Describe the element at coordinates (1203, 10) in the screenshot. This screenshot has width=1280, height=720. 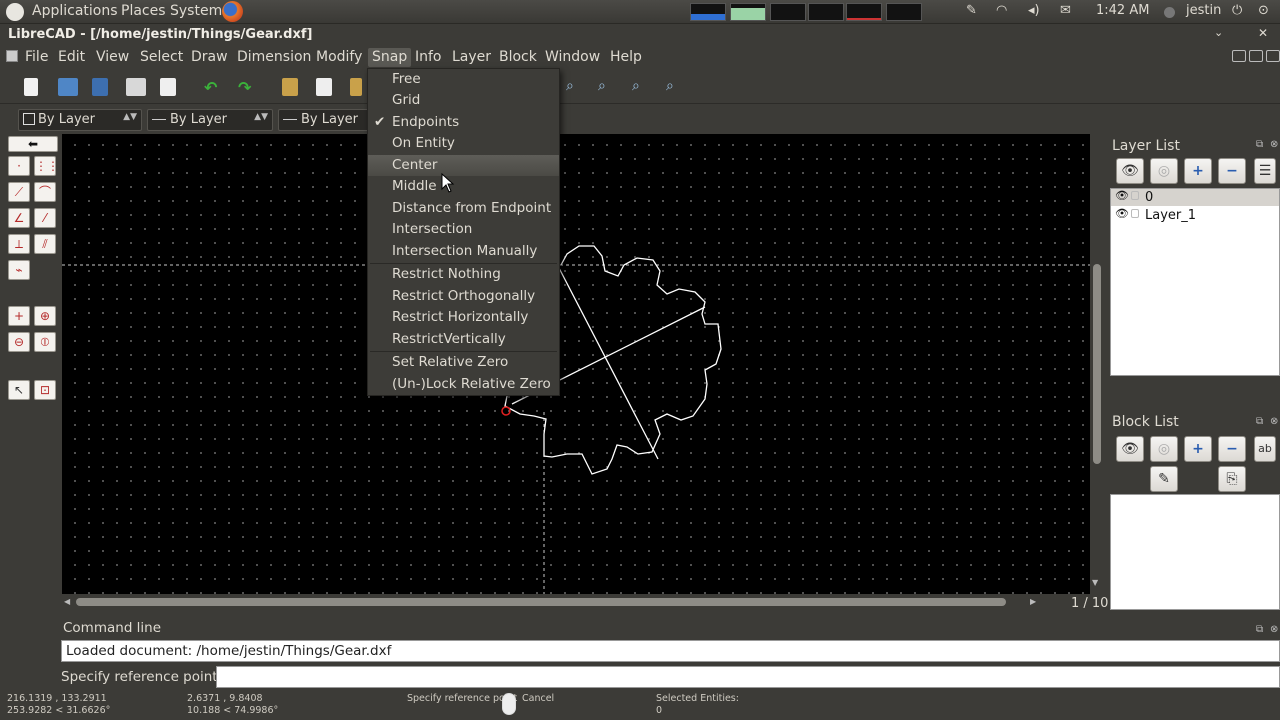
I see `user-name: jestin` at that location.